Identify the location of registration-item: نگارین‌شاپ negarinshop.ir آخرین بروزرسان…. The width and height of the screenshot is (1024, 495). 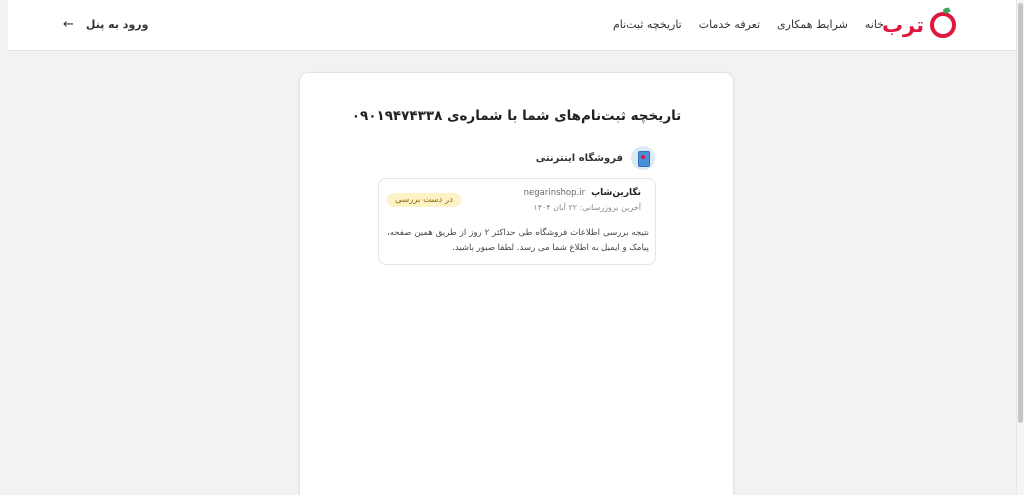
(517, 221).